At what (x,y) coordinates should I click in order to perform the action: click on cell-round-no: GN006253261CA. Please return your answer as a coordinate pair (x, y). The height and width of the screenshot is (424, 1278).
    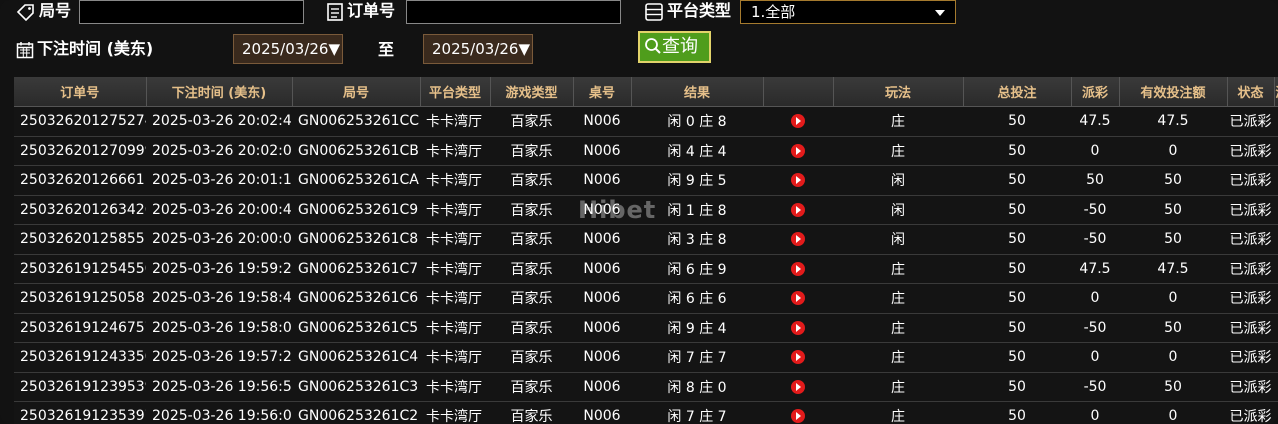
    Looking at the image, I should click on (356, 180).